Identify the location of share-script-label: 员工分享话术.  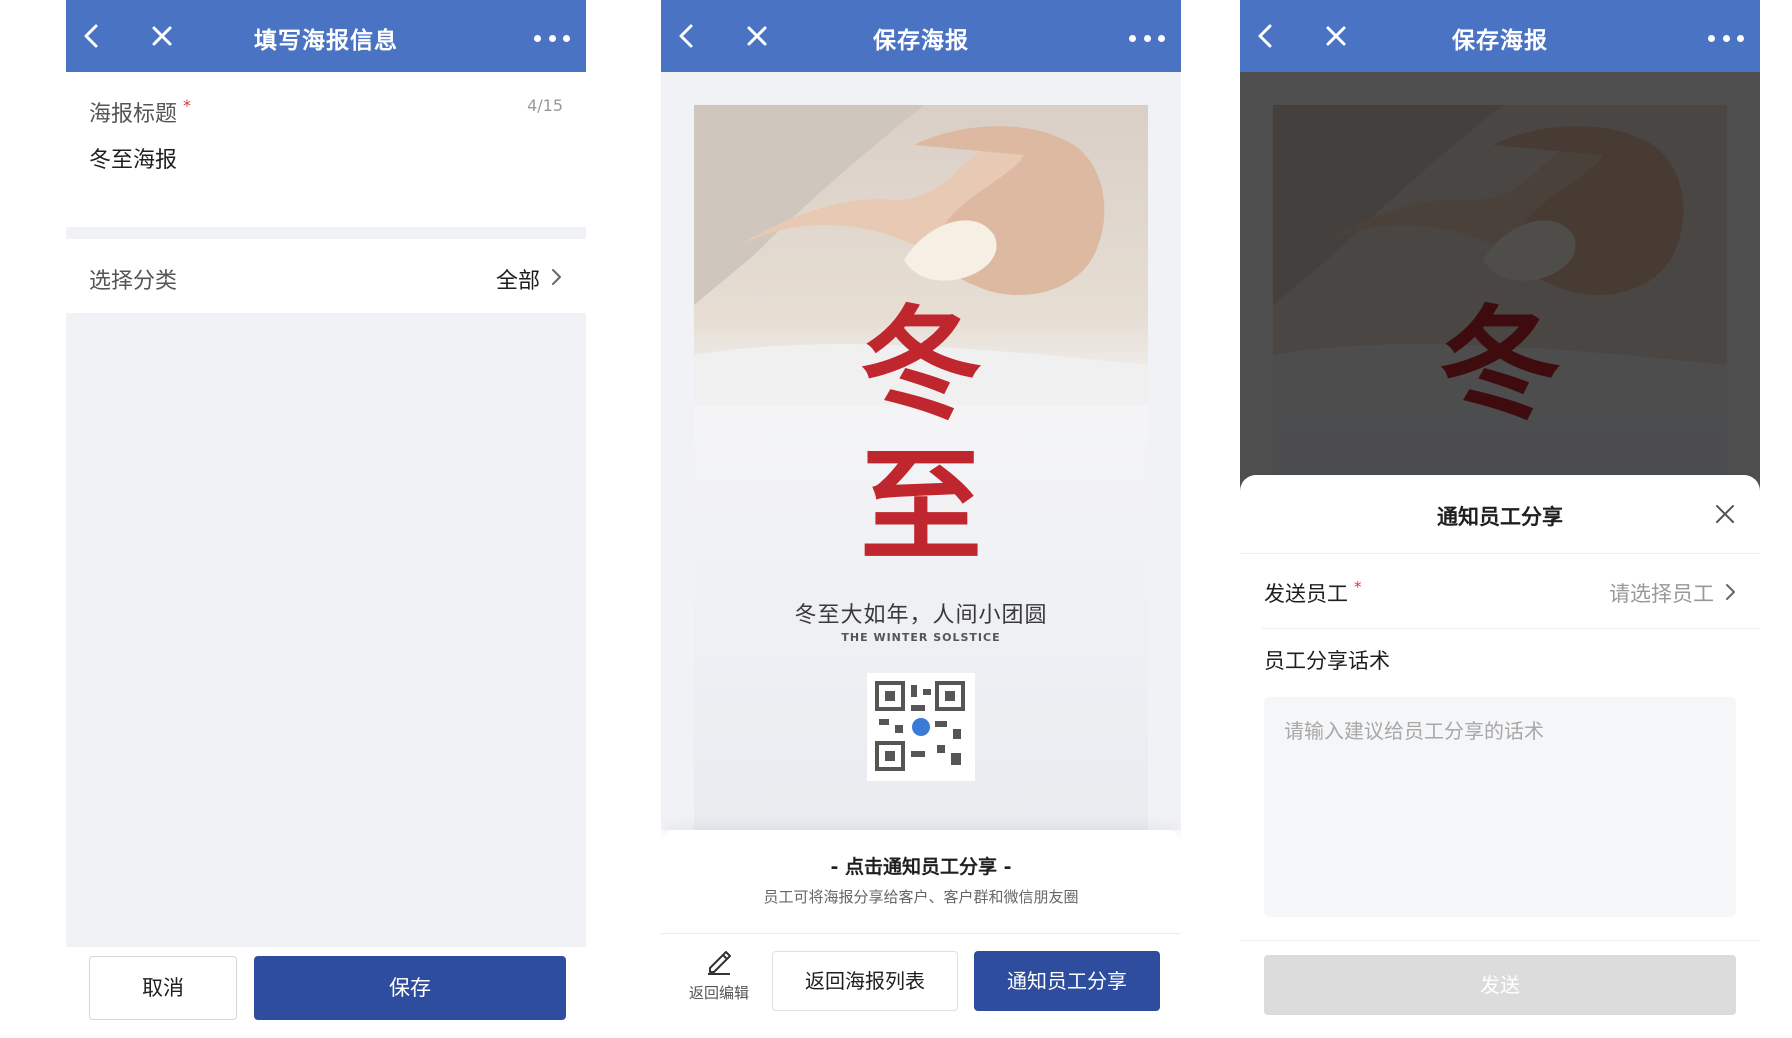
(1327, 661).